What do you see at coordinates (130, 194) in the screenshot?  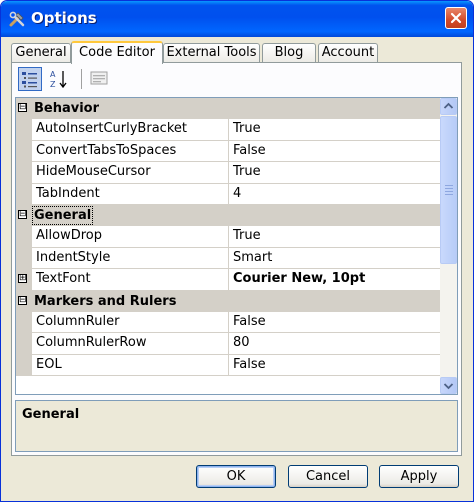 I see `property-name: TabIndent` at bounding box center [130, 194].